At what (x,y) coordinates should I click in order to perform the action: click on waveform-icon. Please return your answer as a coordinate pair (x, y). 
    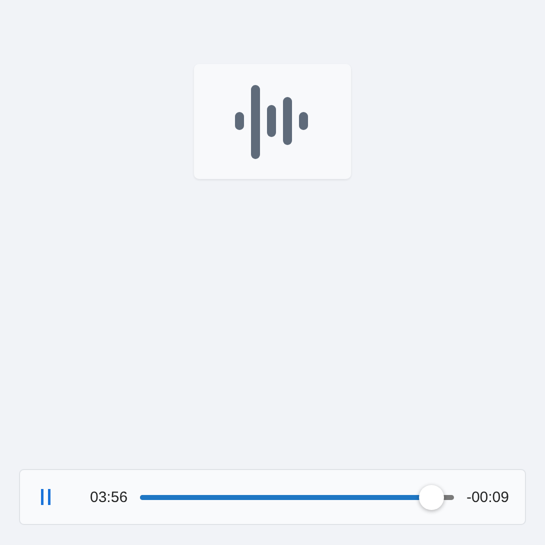
    Looking at the image, I should click on (272, 121).